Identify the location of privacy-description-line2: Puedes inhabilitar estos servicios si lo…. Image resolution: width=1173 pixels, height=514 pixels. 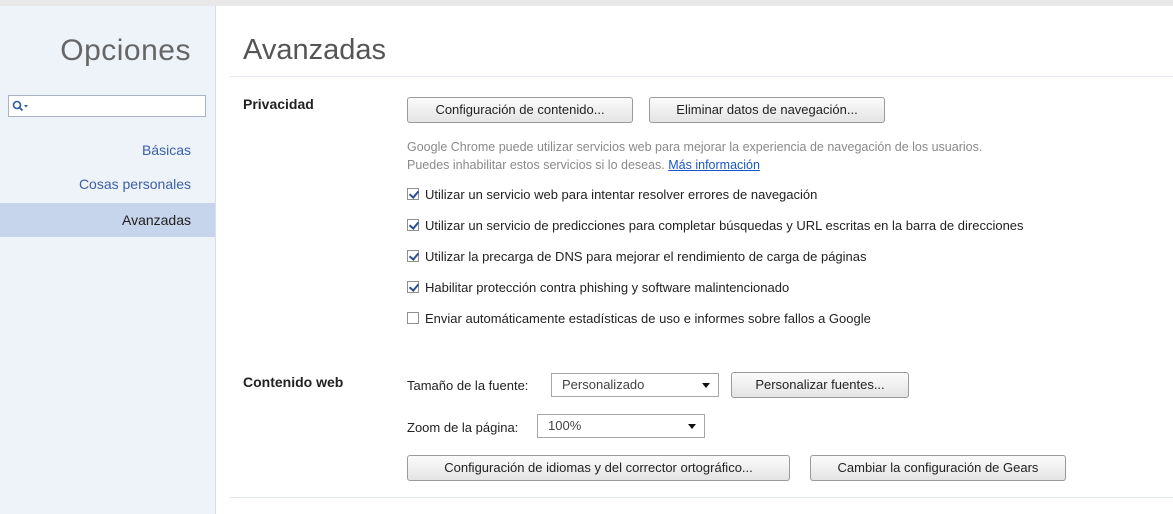
(536, 165).